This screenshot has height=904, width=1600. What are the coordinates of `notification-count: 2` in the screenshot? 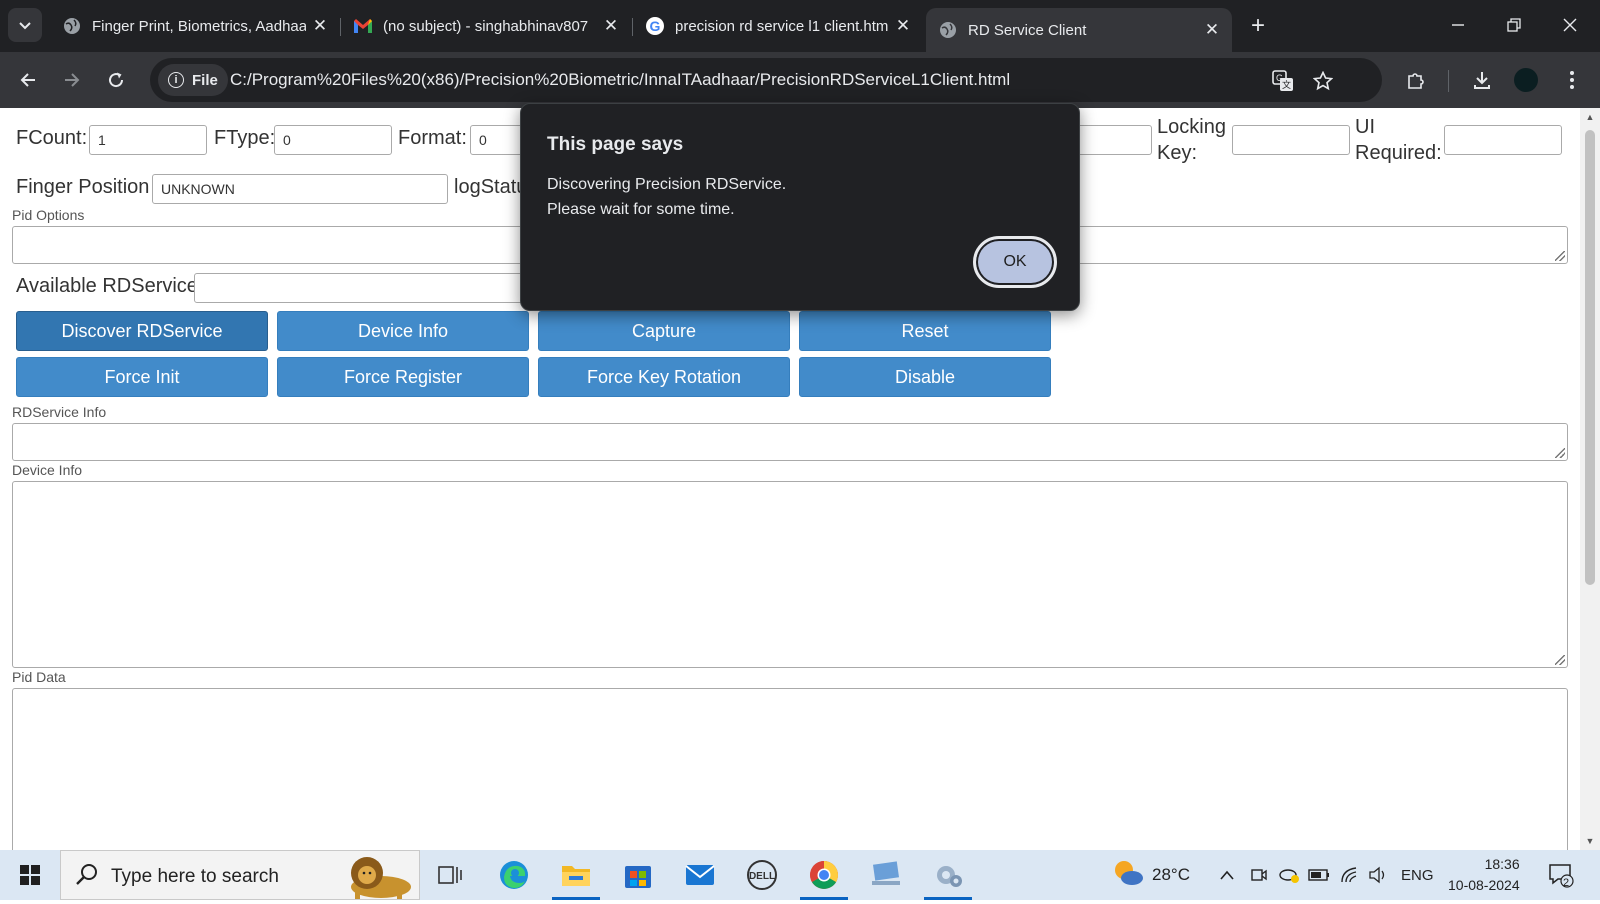 It's located at (1566, 883).